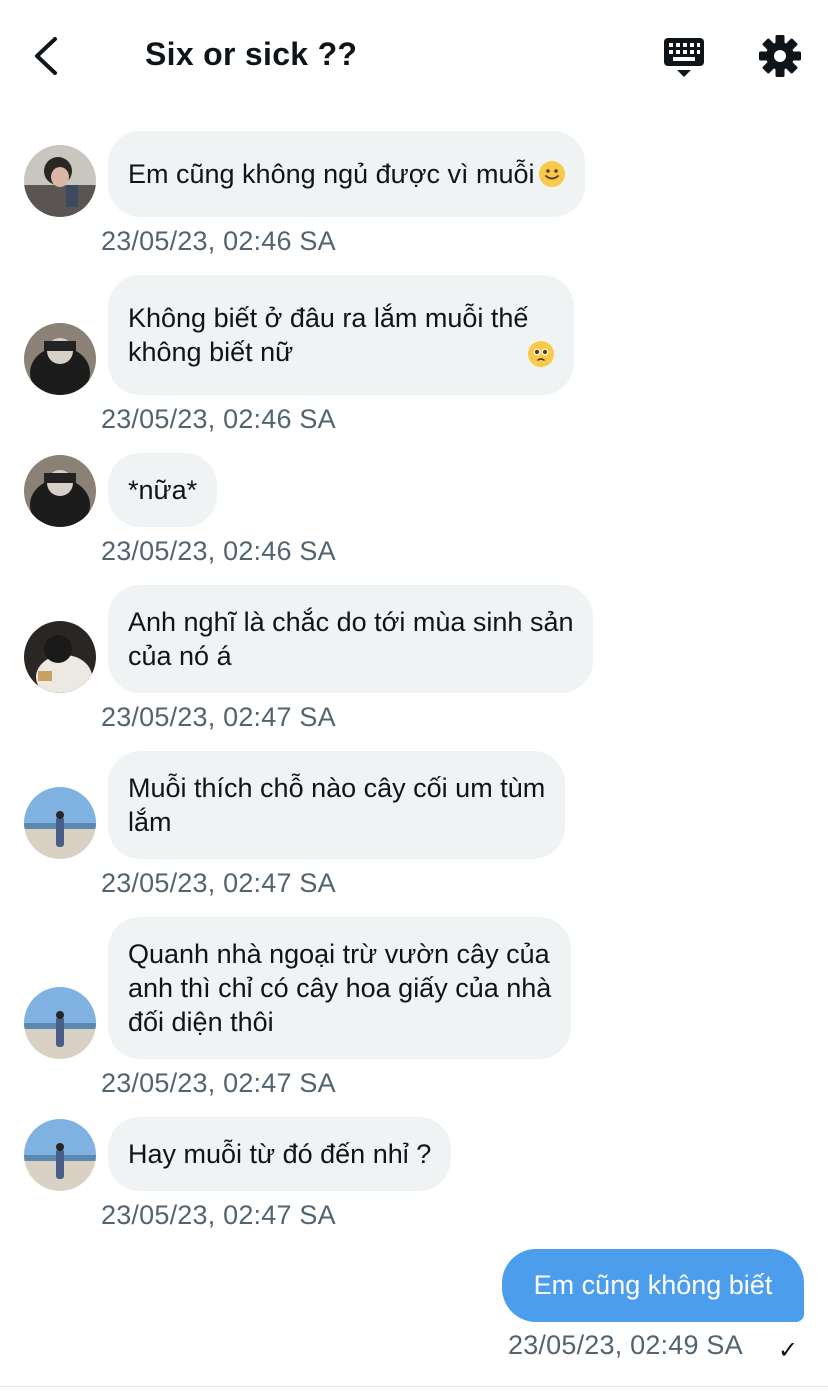 The width and height of the screenshot is (828, 1391). I want to click on message-text: Muỗi thích chỗ nào cây cối um tùm lắm, so click(337, 805).